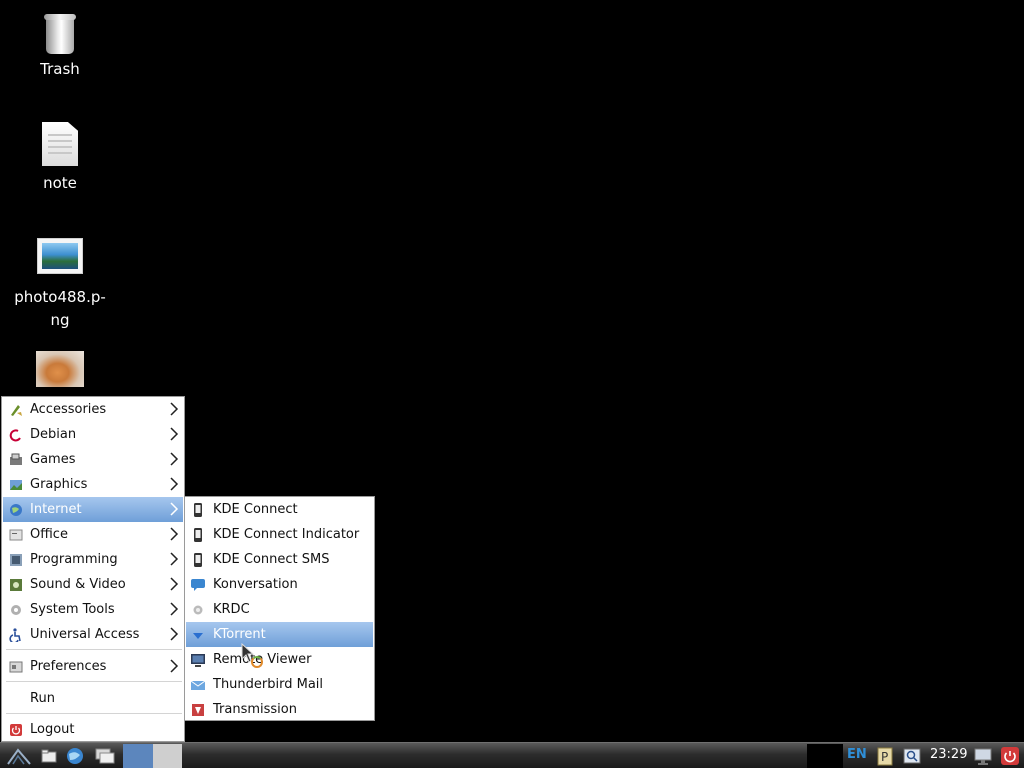 This screenshot has height=768, width=1024. I want to click on submenu-item-konversation: Konversation, so click(279, 584).